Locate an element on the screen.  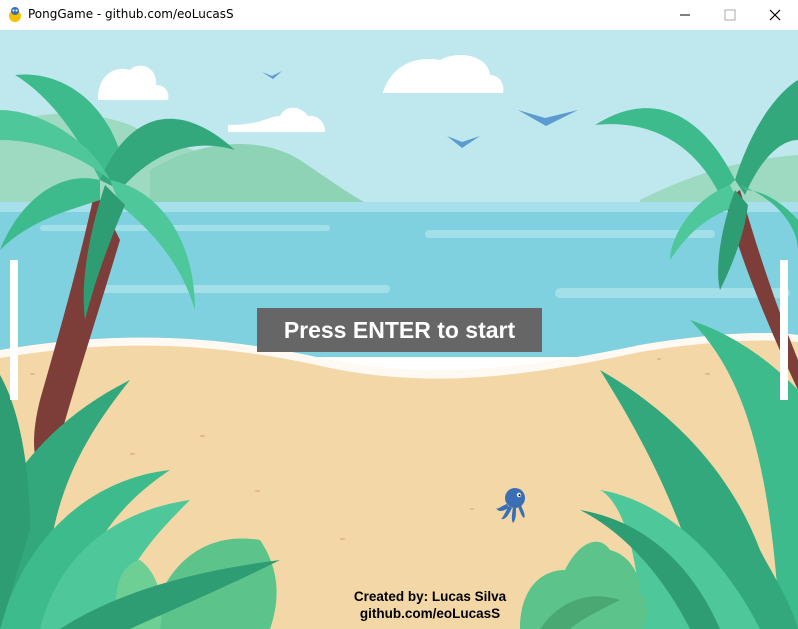
minimize-button is located at coordinates (685, 15).